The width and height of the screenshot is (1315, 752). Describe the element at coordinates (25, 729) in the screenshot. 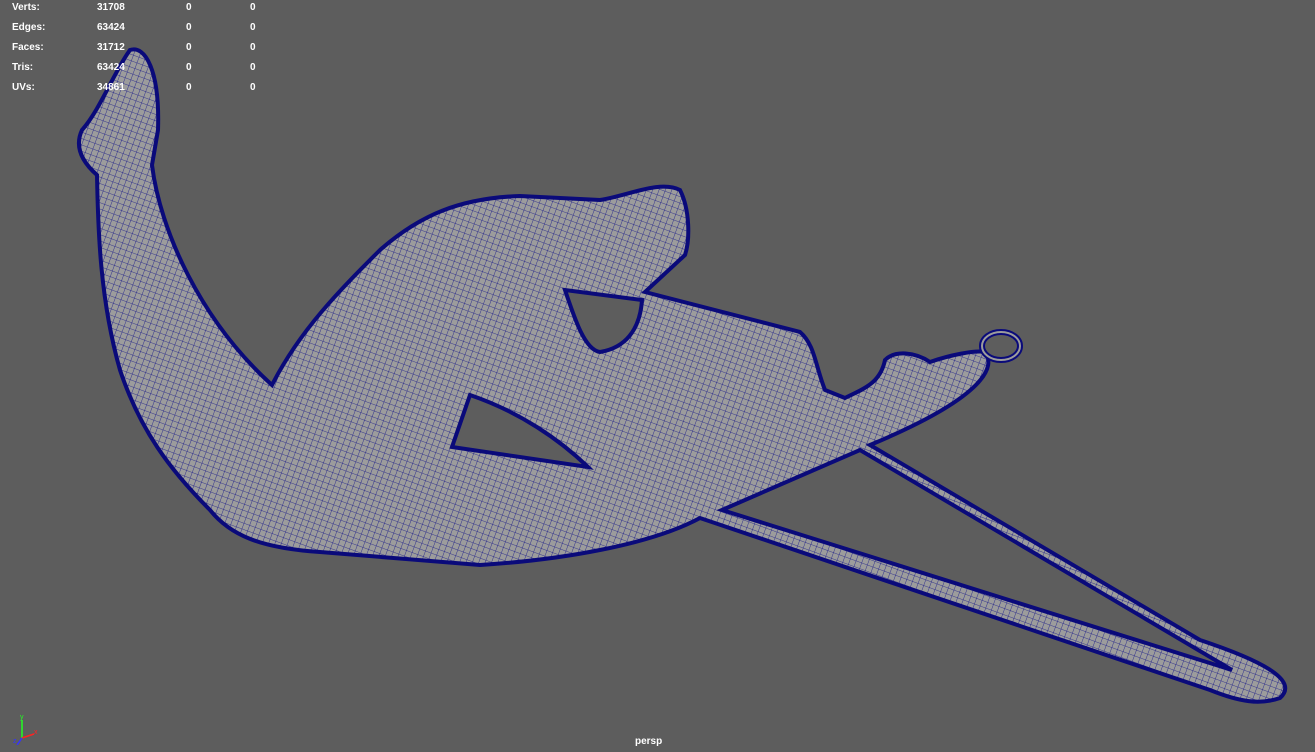

I see `axis-gizmo-icon: y x z` at that location.